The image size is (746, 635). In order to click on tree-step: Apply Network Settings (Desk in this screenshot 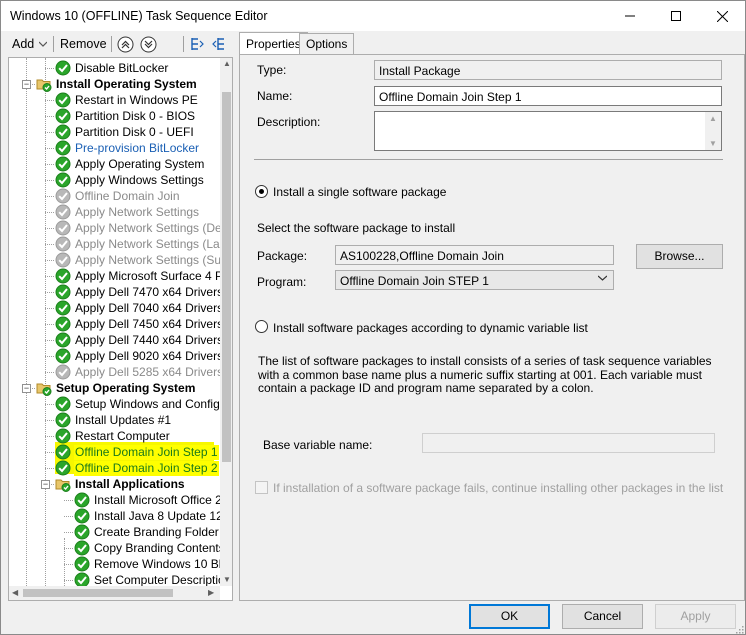, I will do `click(137, 228)`.